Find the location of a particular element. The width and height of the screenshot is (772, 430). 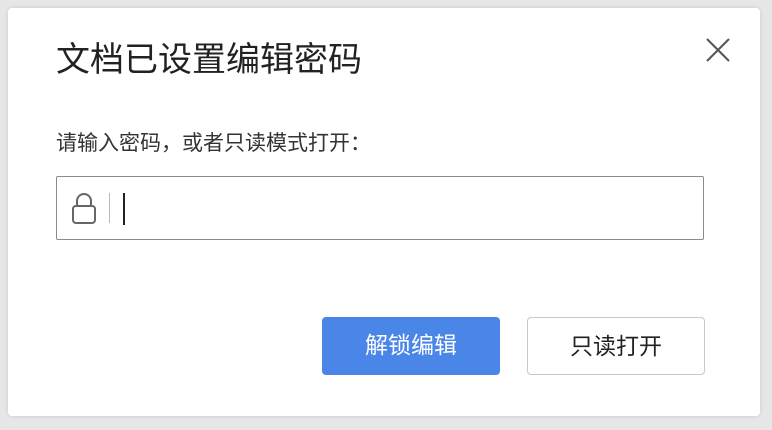

password-prompt: 请输入密码，或者只读模式打开： is located at coordinates (213, 143).